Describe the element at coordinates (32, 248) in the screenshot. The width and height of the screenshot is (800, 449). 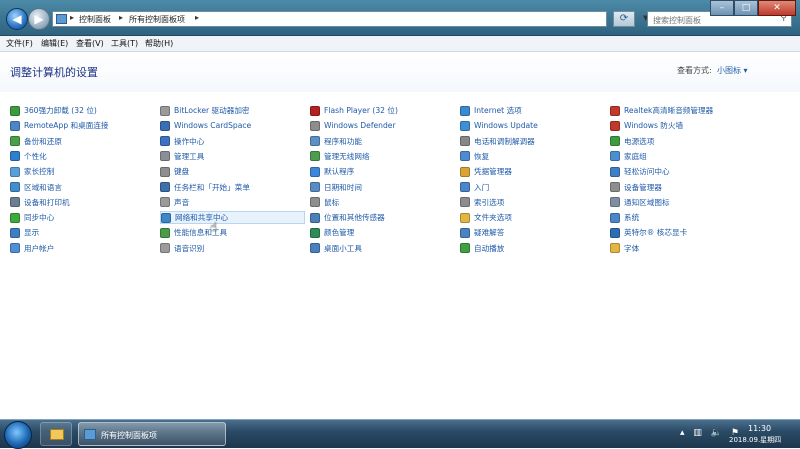
I see `control-panel-item: 用户帐户` at that location.